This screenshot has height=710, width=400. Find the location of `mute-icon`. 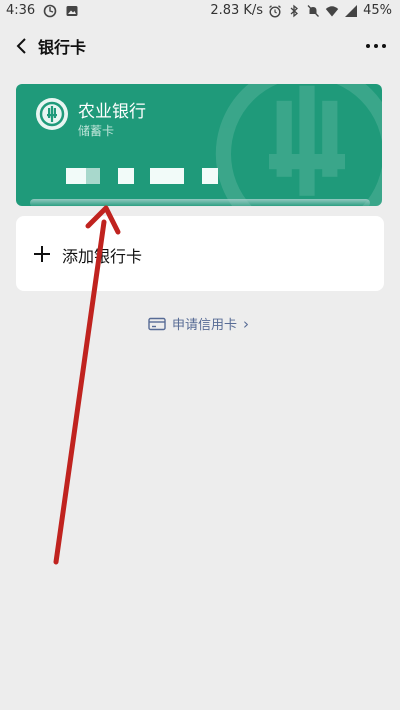

mute-icon is located at coordinates (313, 10).